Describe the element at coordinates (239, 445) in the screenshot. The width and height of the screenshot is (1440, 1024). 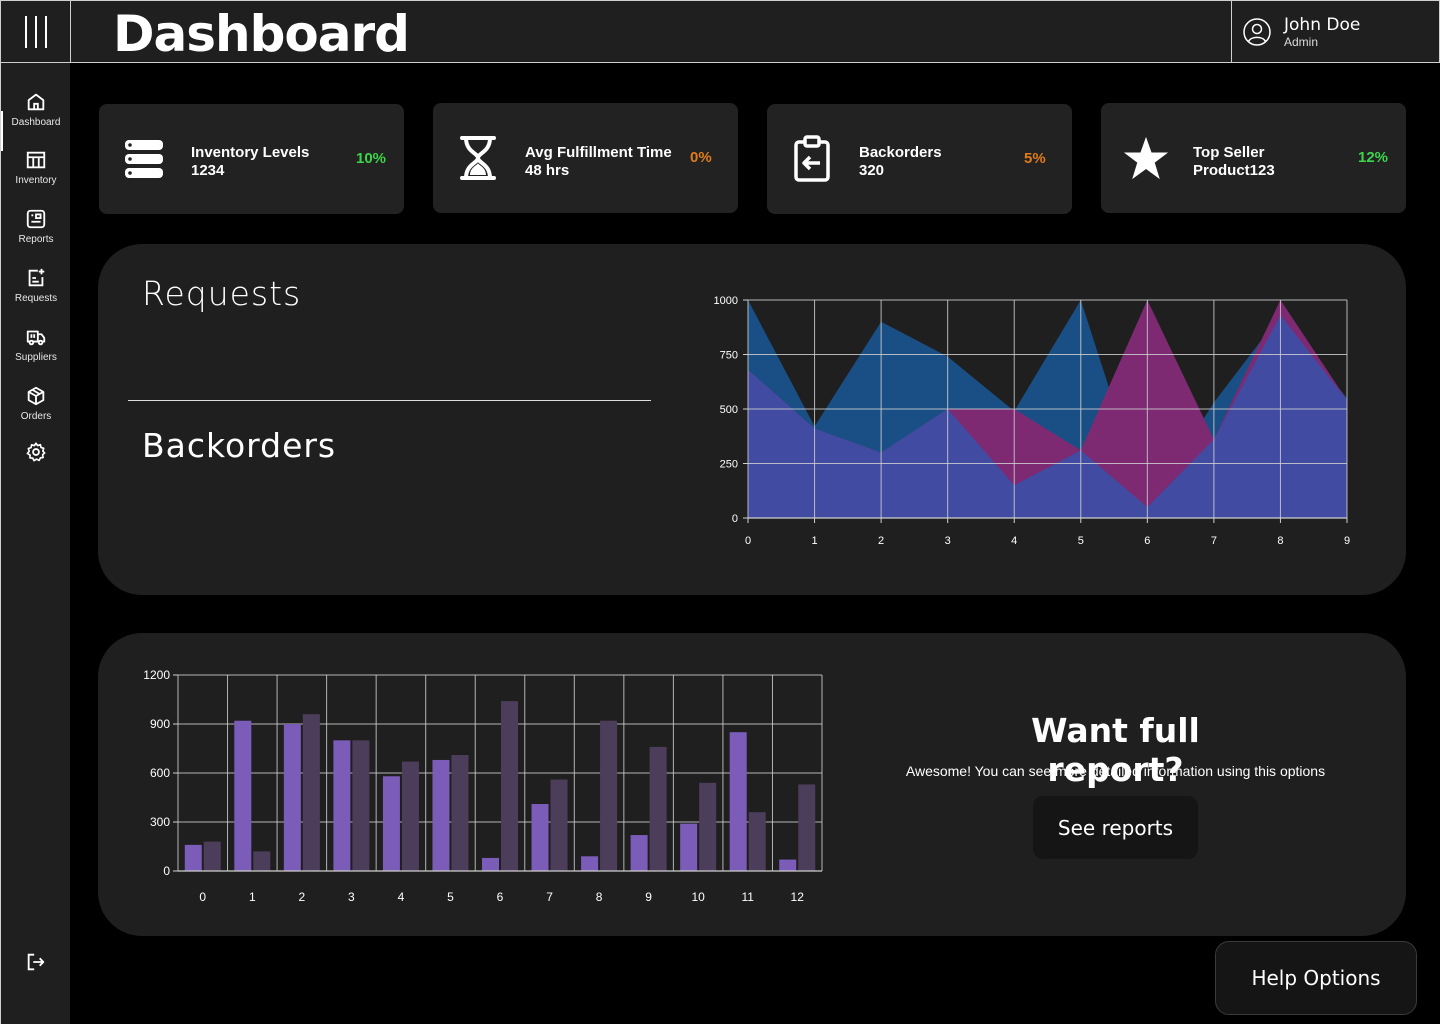
I see `backorders-title: Backorders` at that location.